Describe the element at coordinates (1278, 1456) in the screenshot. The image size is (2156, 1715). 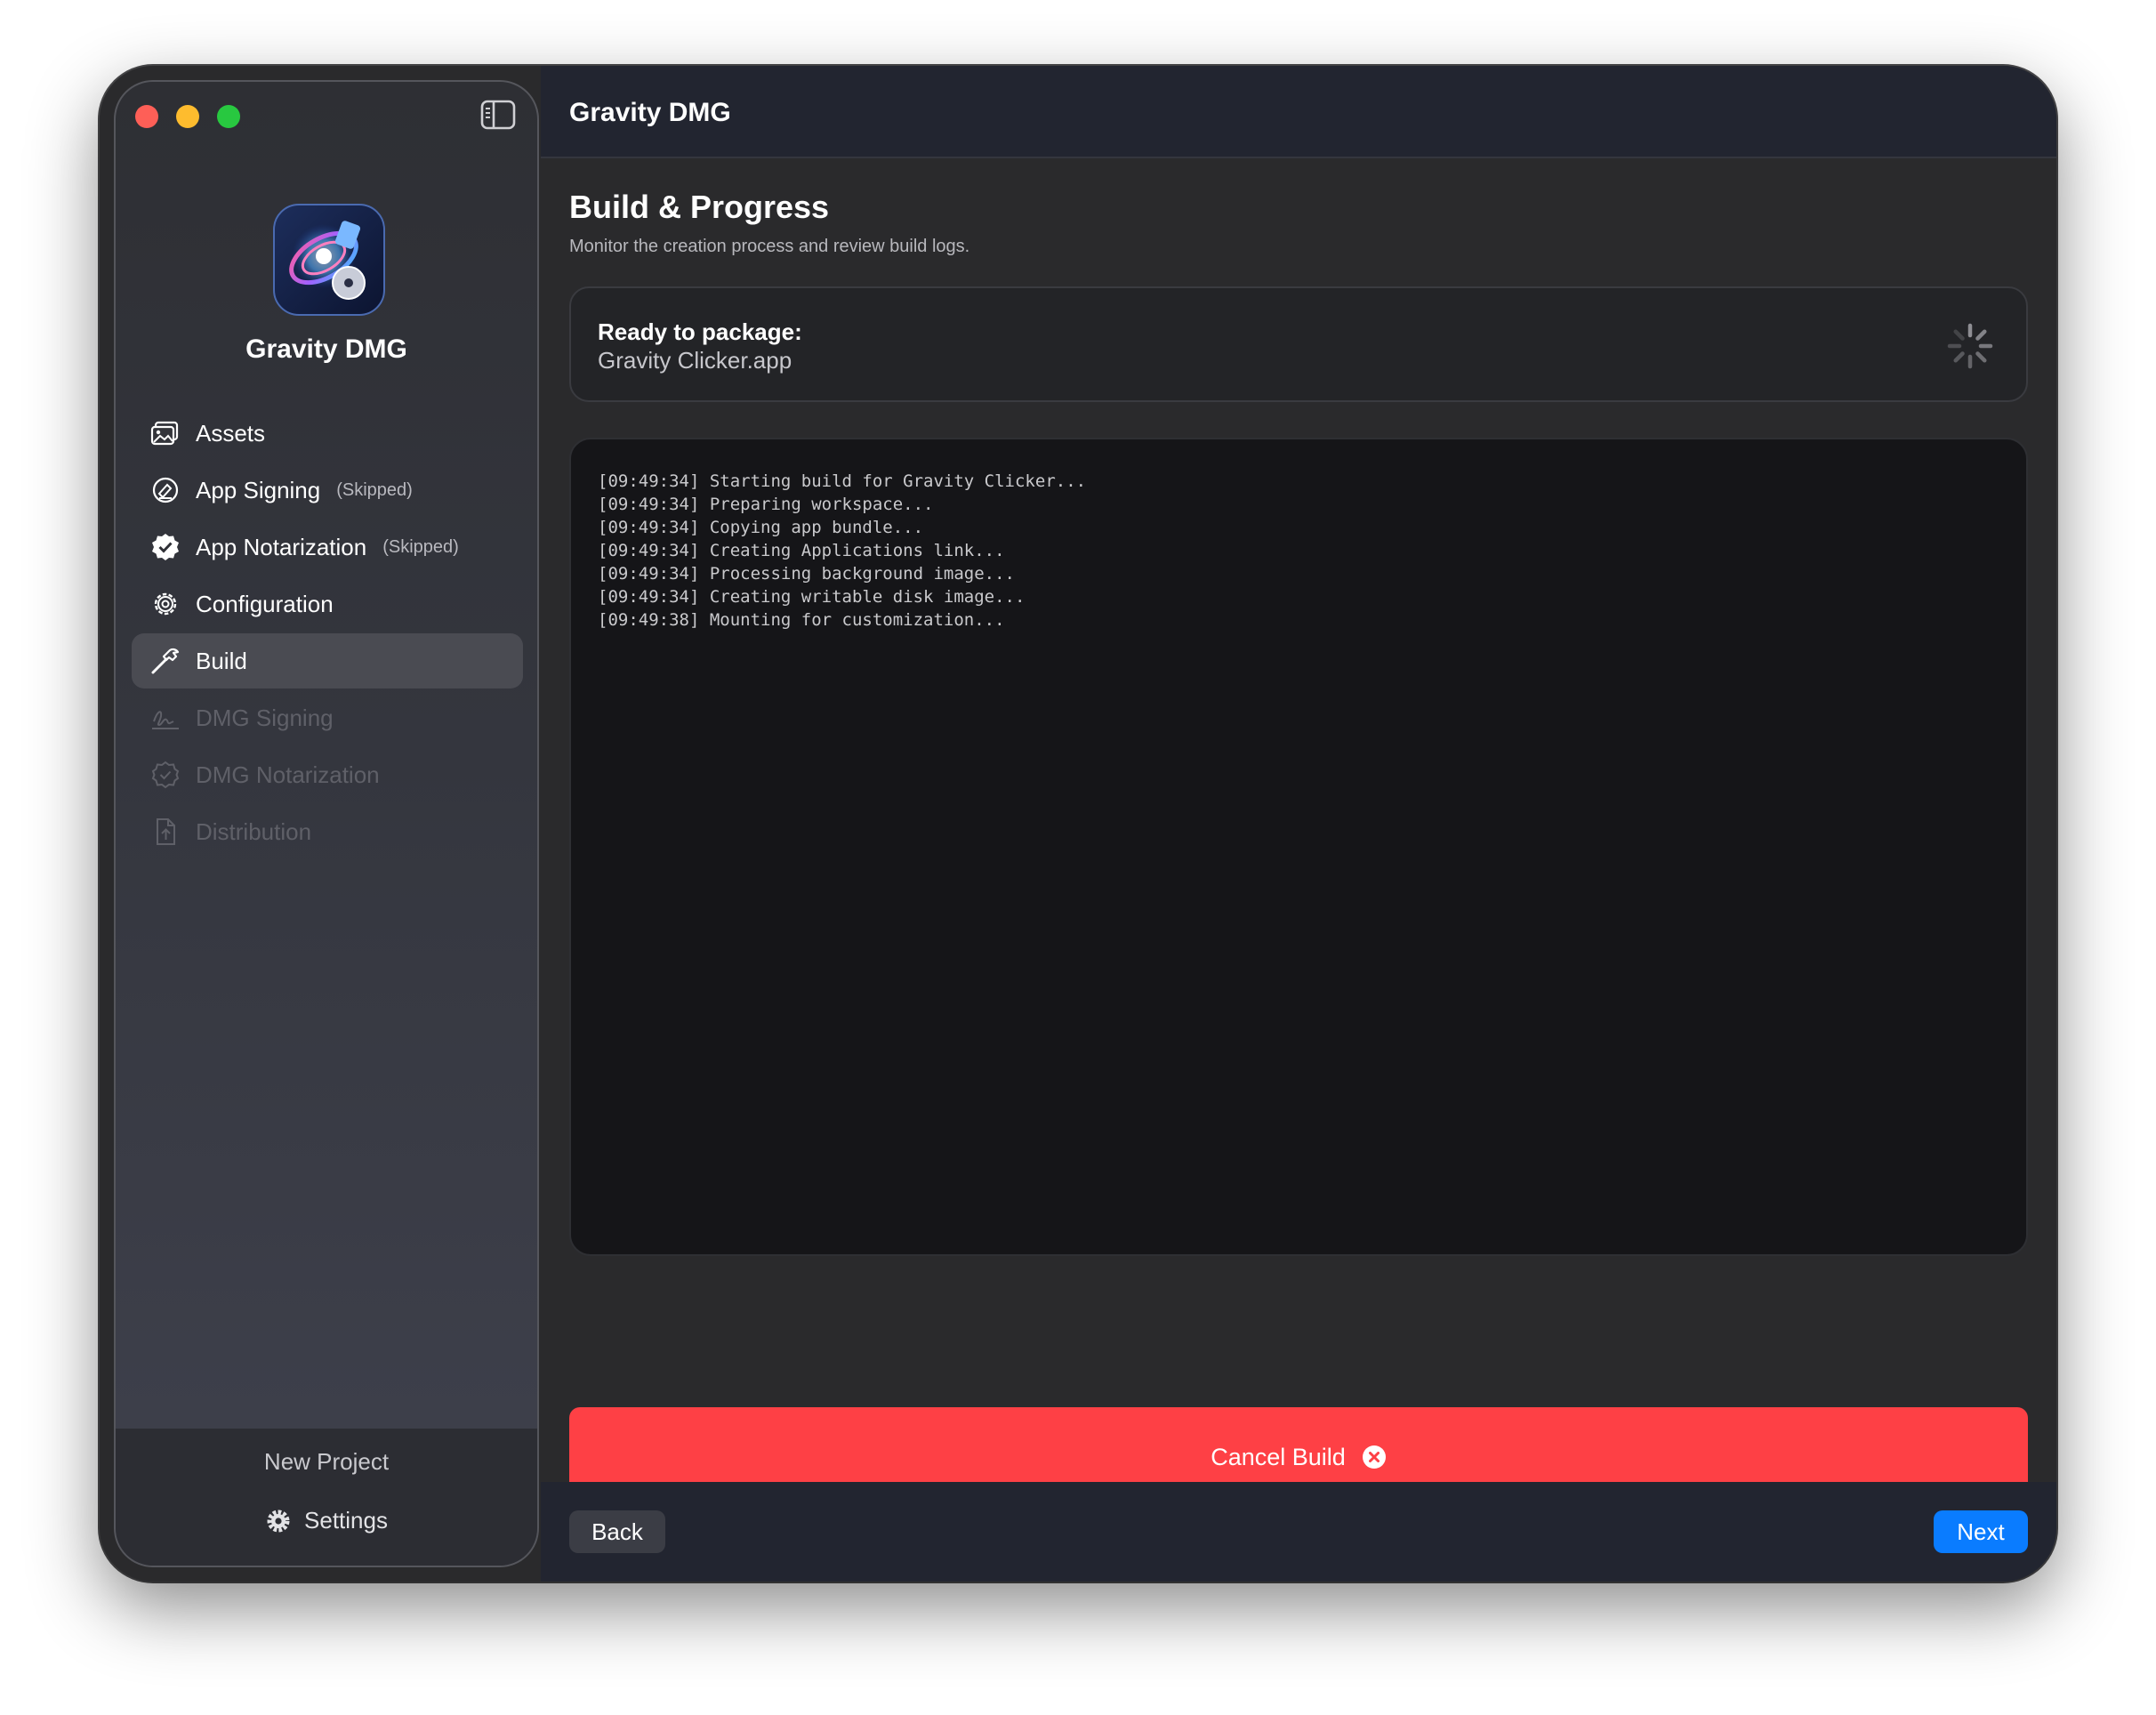
I see `cancel-build-label: Cancel Build` at that location.